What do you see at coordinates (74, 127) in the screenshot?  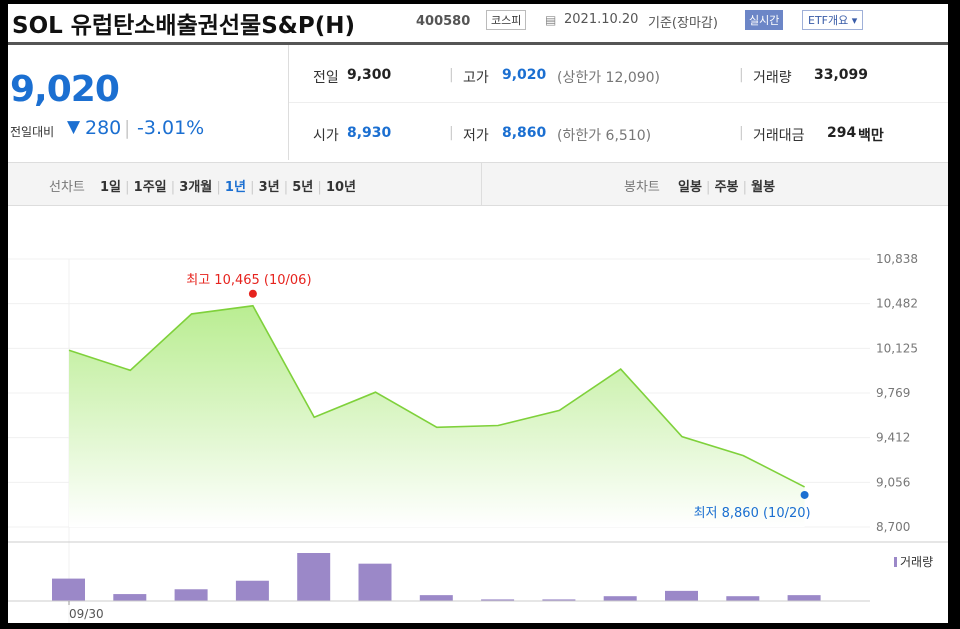 I see `down-arrow-icon: ▼` at bounding box center [74, 127].